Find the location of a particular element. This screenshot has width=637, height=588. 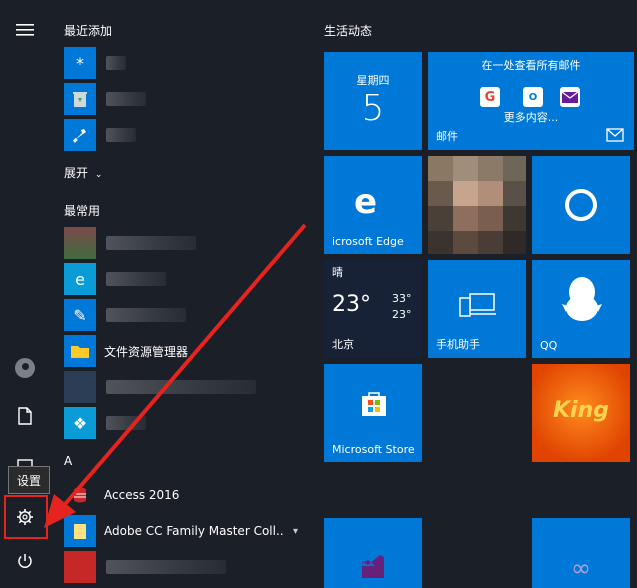

tiles-group-header: 生活动态 is located at coordinates (348, 31).